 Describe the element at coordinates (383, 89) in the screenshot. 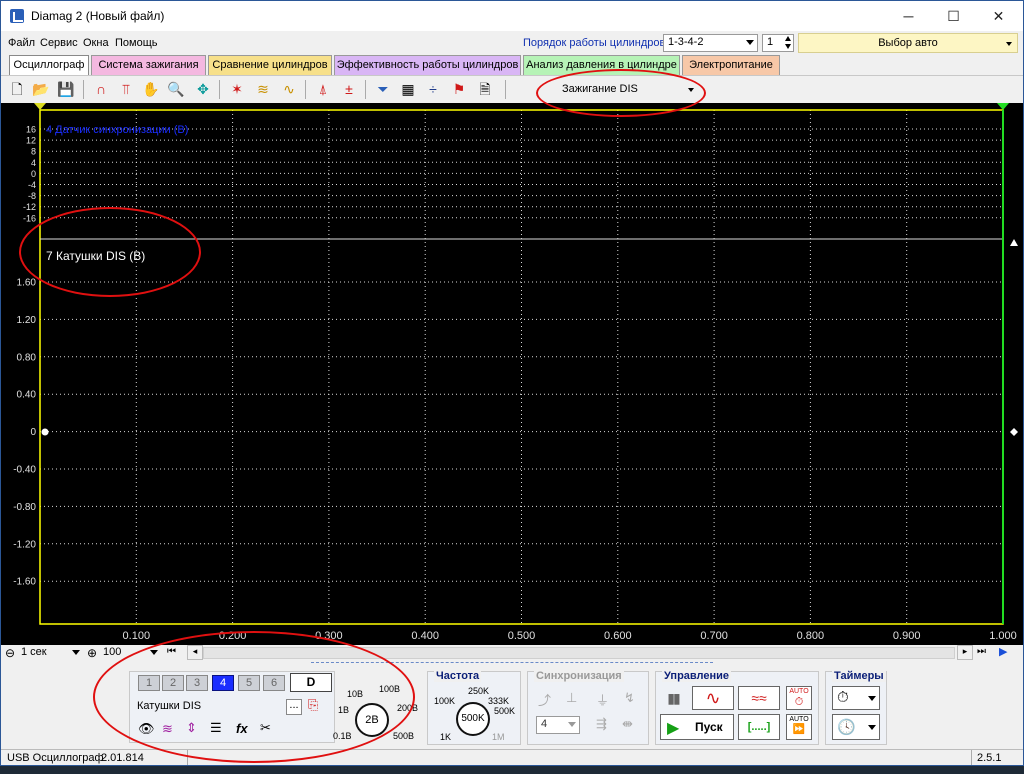

I see `filter-icon: ⏷` at that location.